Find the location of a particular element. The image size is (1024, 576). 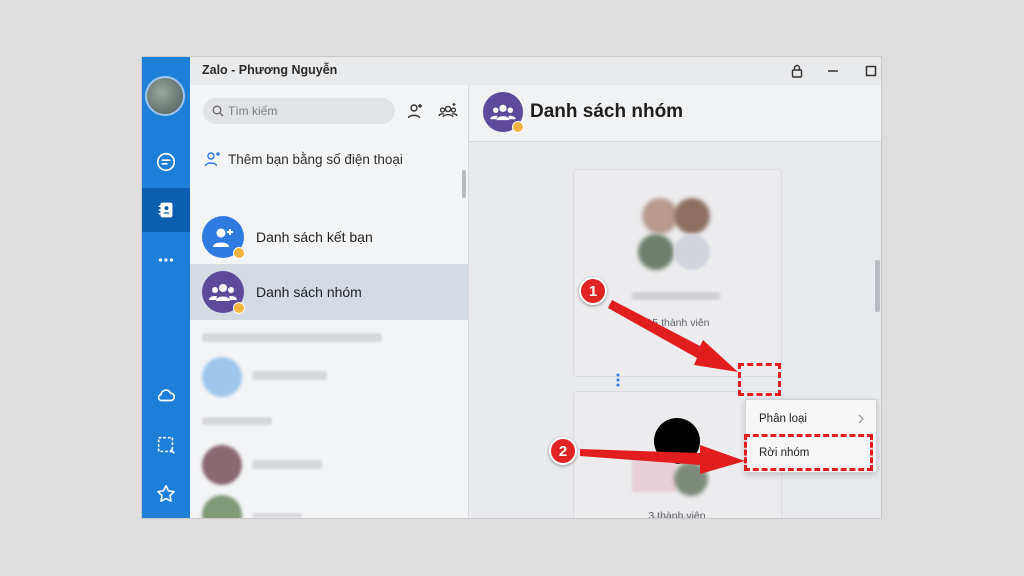

contacts-icon is located at coordinates (165, 210).